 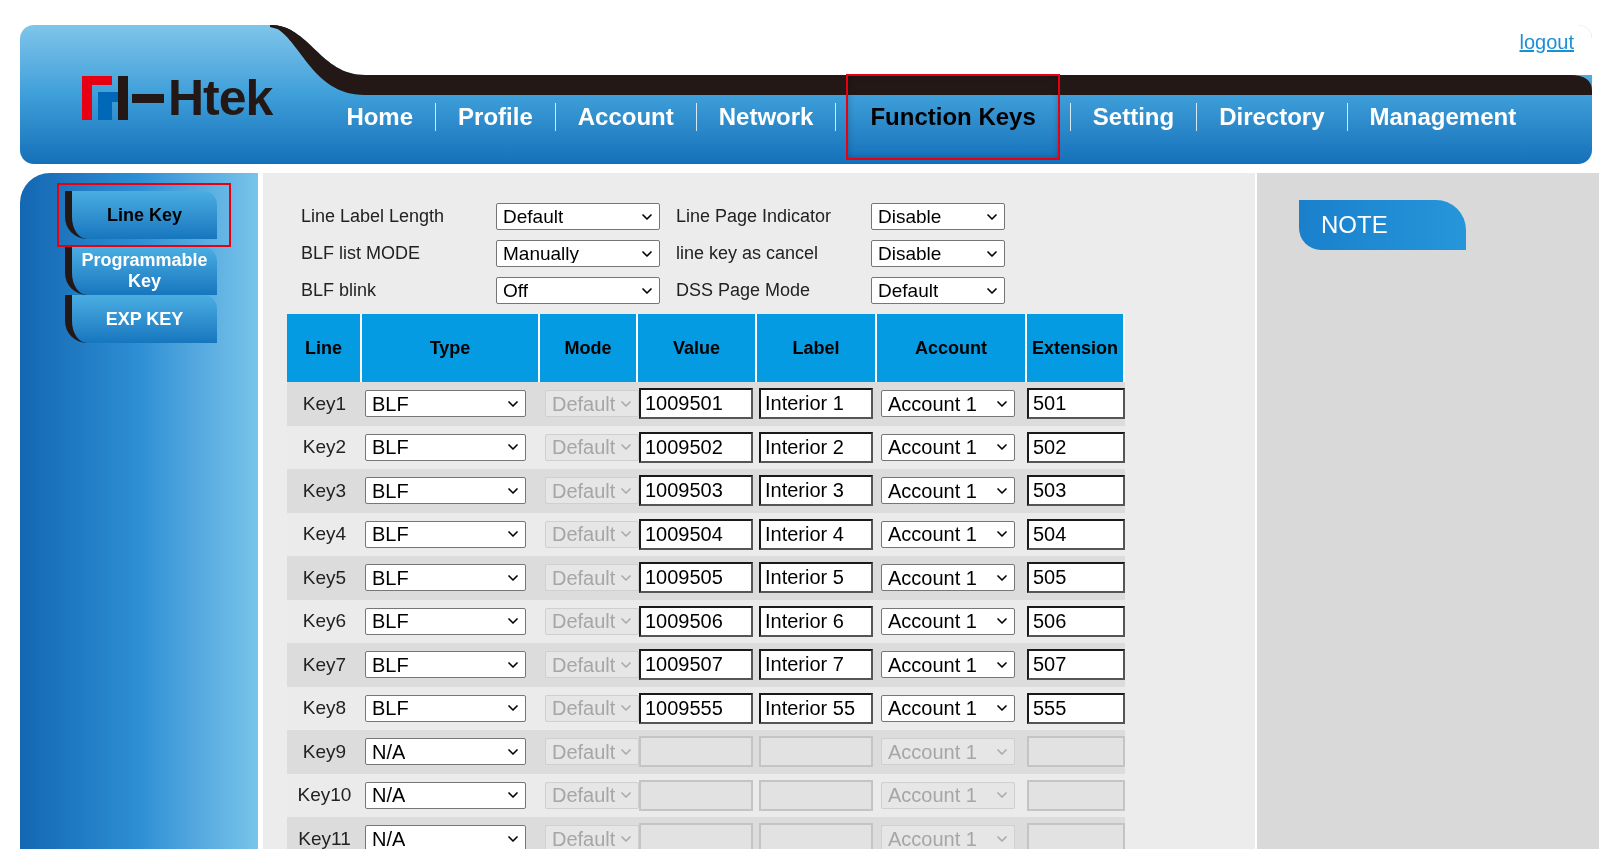 I want to click on column-header: Extension, so click(x=1076, y=348).